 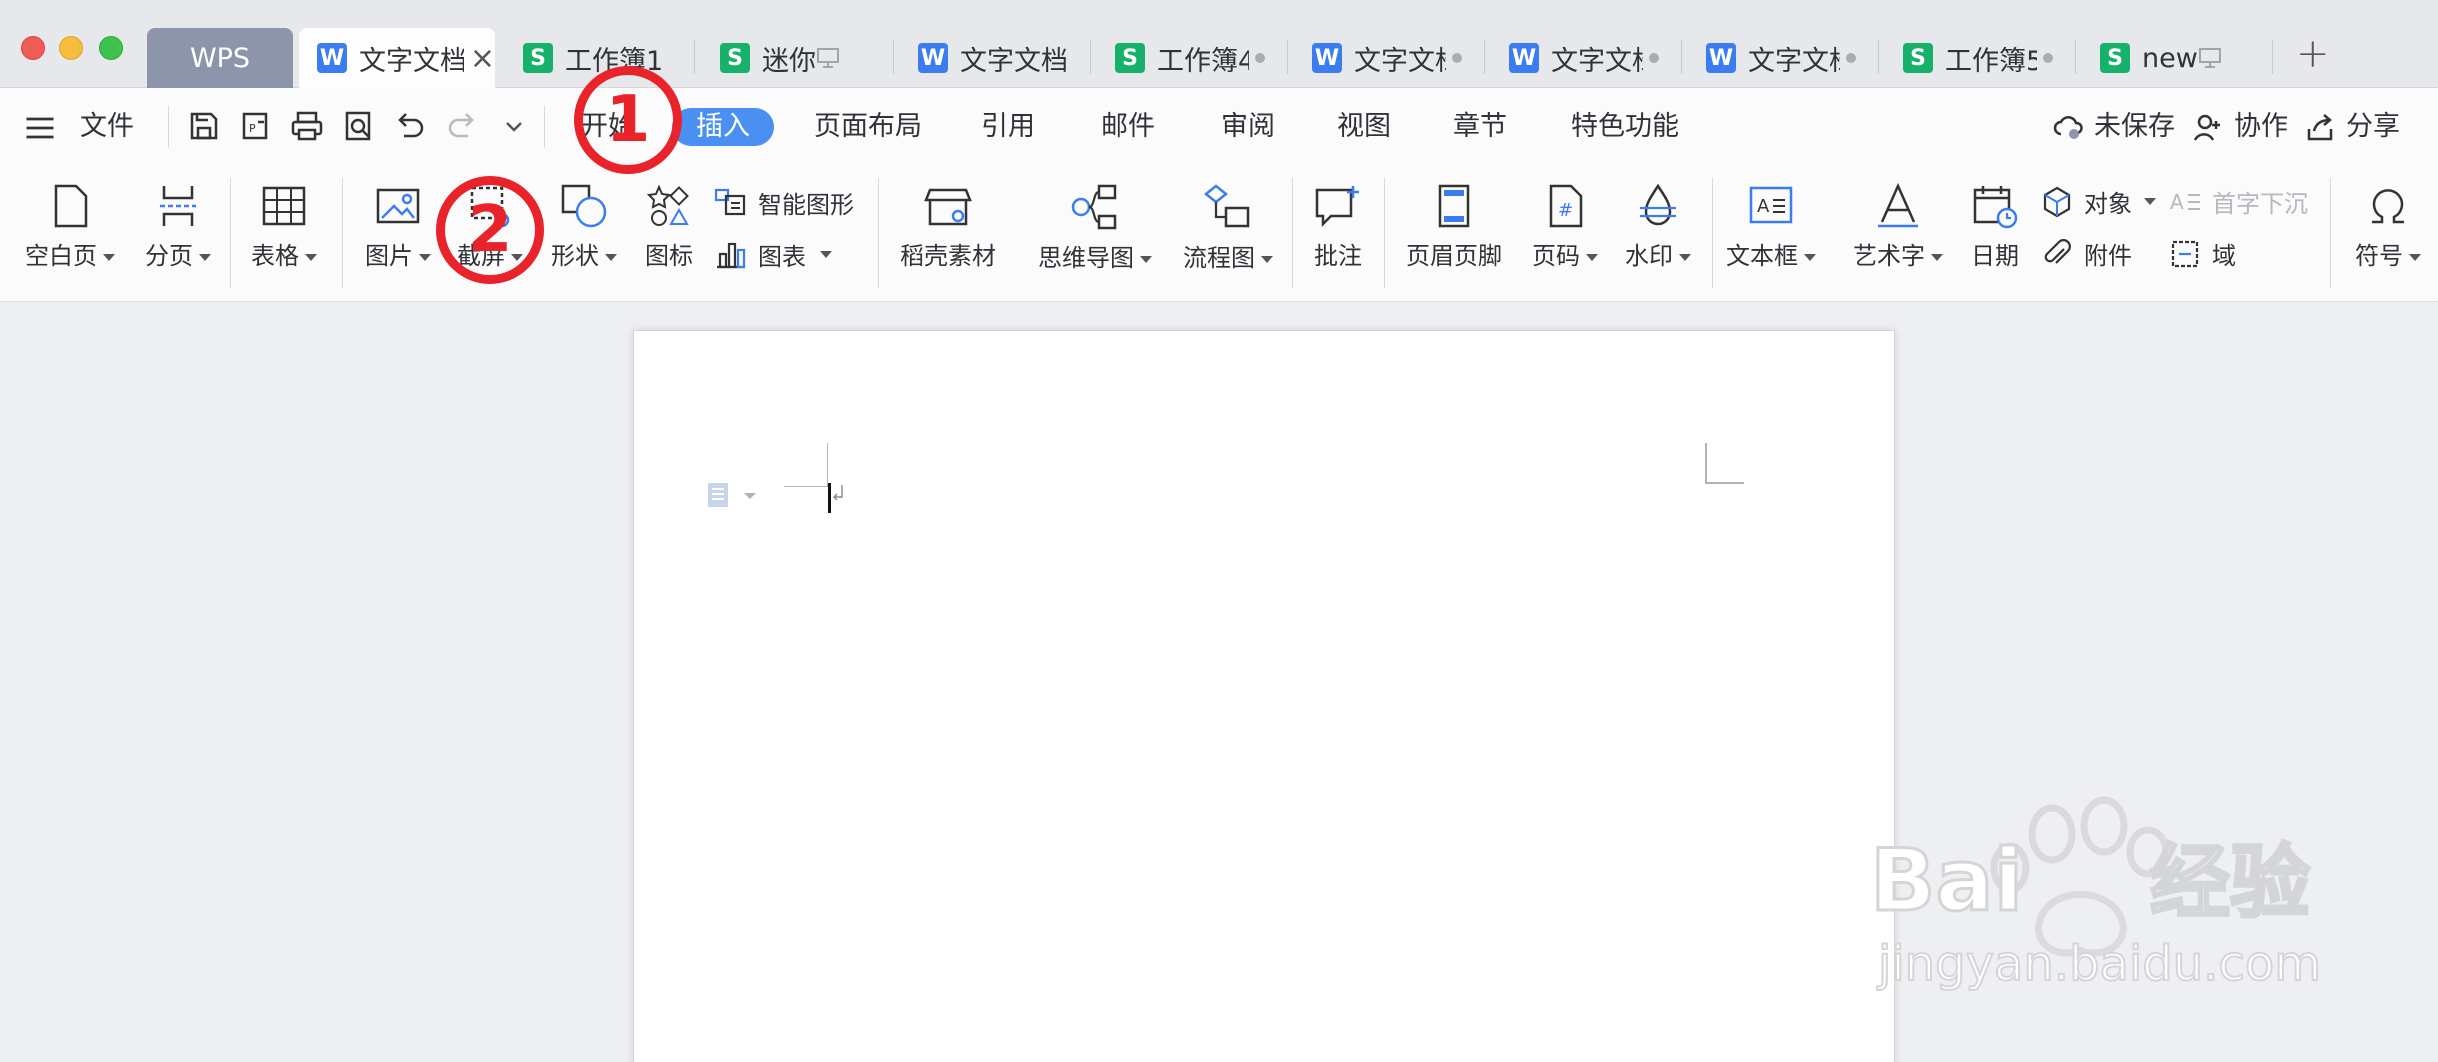 I want to click on paragraph-mark-icon, so click(x=838, y=493).